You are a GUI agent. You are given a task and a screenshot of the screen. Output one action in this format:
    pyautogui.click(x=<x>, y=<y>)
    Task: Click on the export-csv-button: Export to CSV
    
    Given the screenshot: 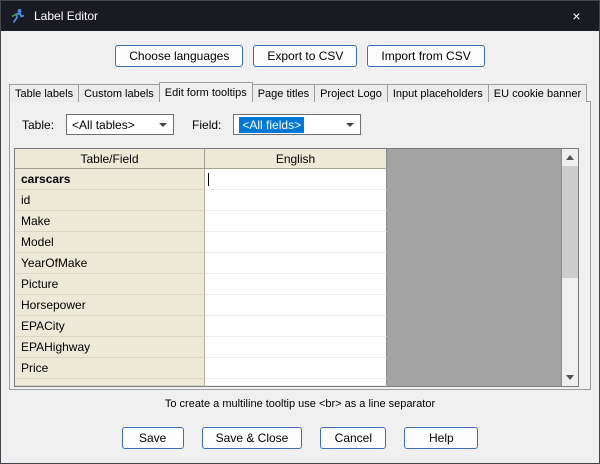 What is the action you would take?
    pyautogui.click(x=305, y=56)
    